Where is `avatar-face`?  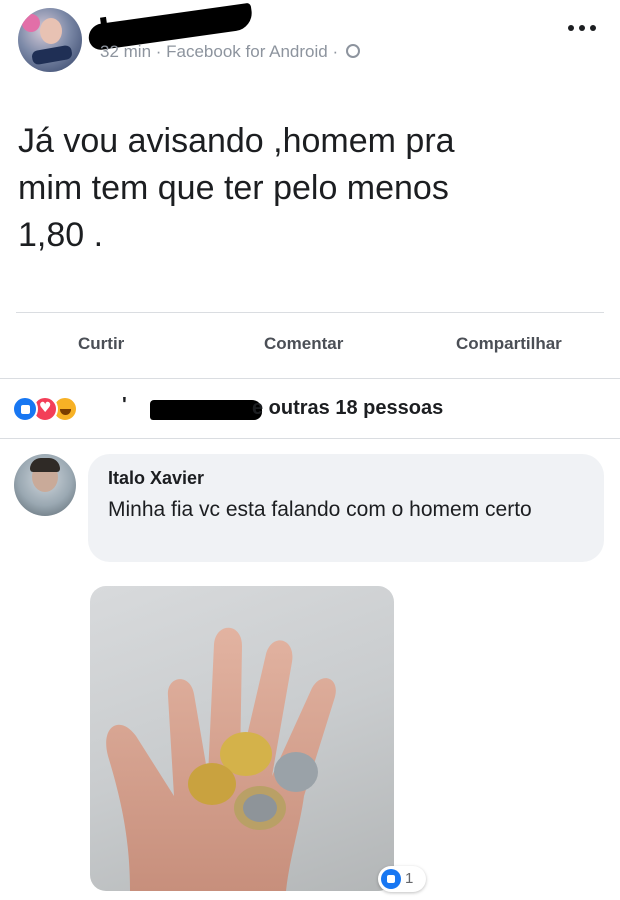 avatar-face is located at coordinates (51, 31).